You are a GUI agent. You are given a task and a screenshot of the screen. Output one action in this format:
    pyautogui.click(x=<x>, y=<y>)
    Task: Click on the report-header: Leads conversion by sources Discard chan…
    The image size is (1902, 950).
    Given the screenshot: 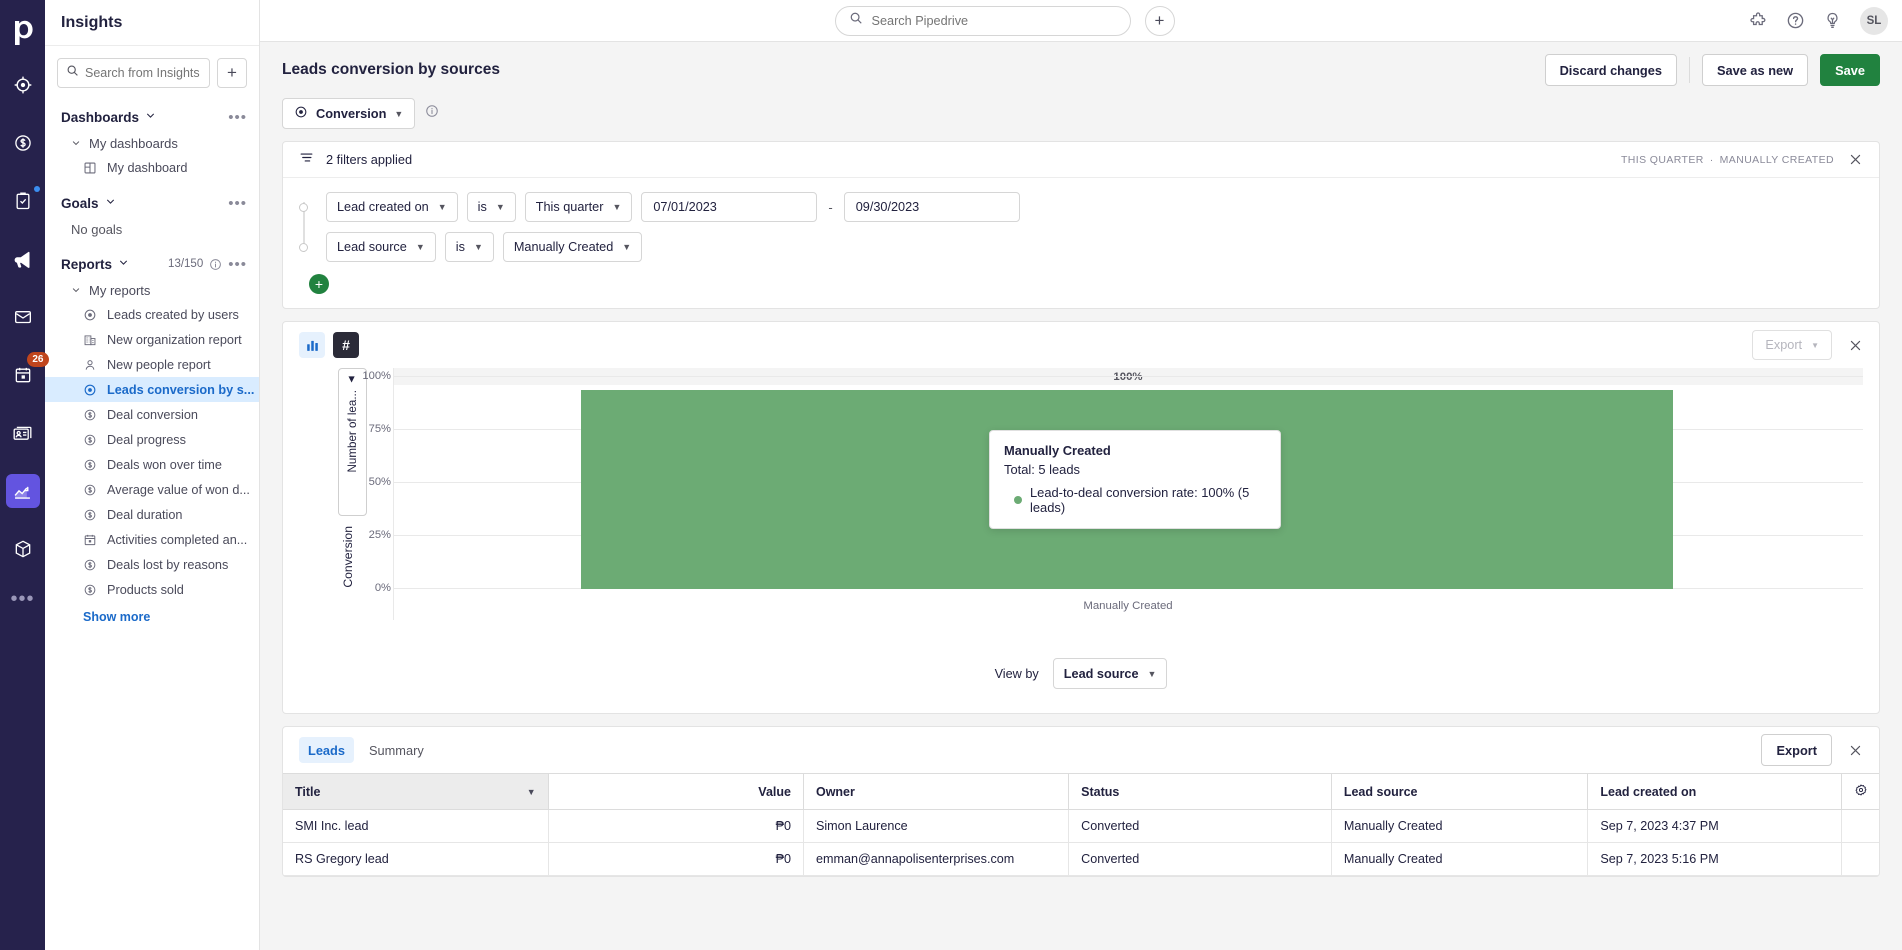 What is the action you would take?
    pyautogui.click(x=1081, y=85)
    